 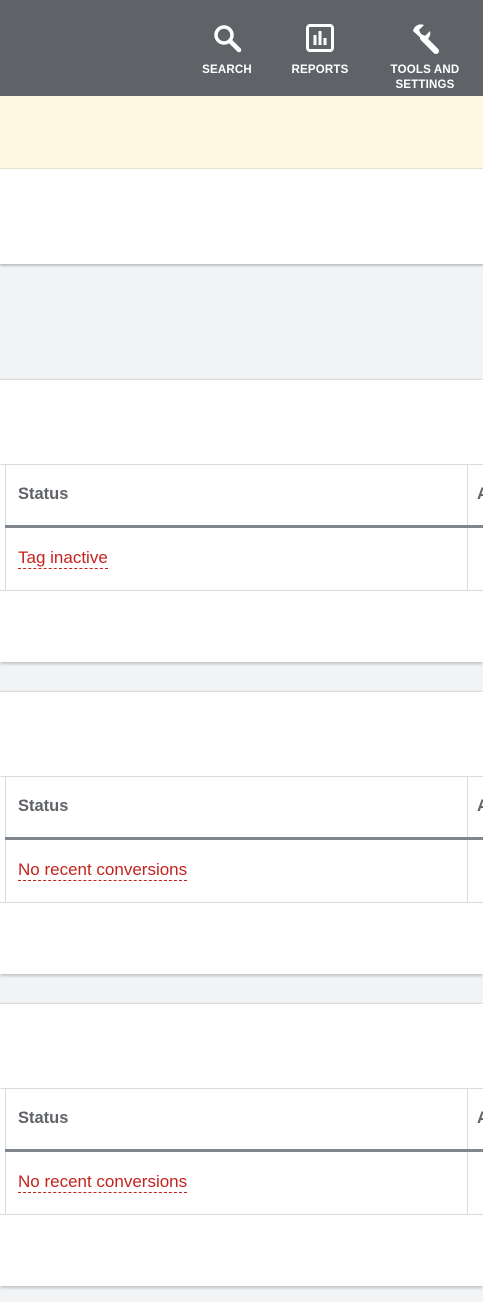 What do you see at coordinates (227, 38) in the screenshot?
I see `search-icon` at bounding box center [227, 38].